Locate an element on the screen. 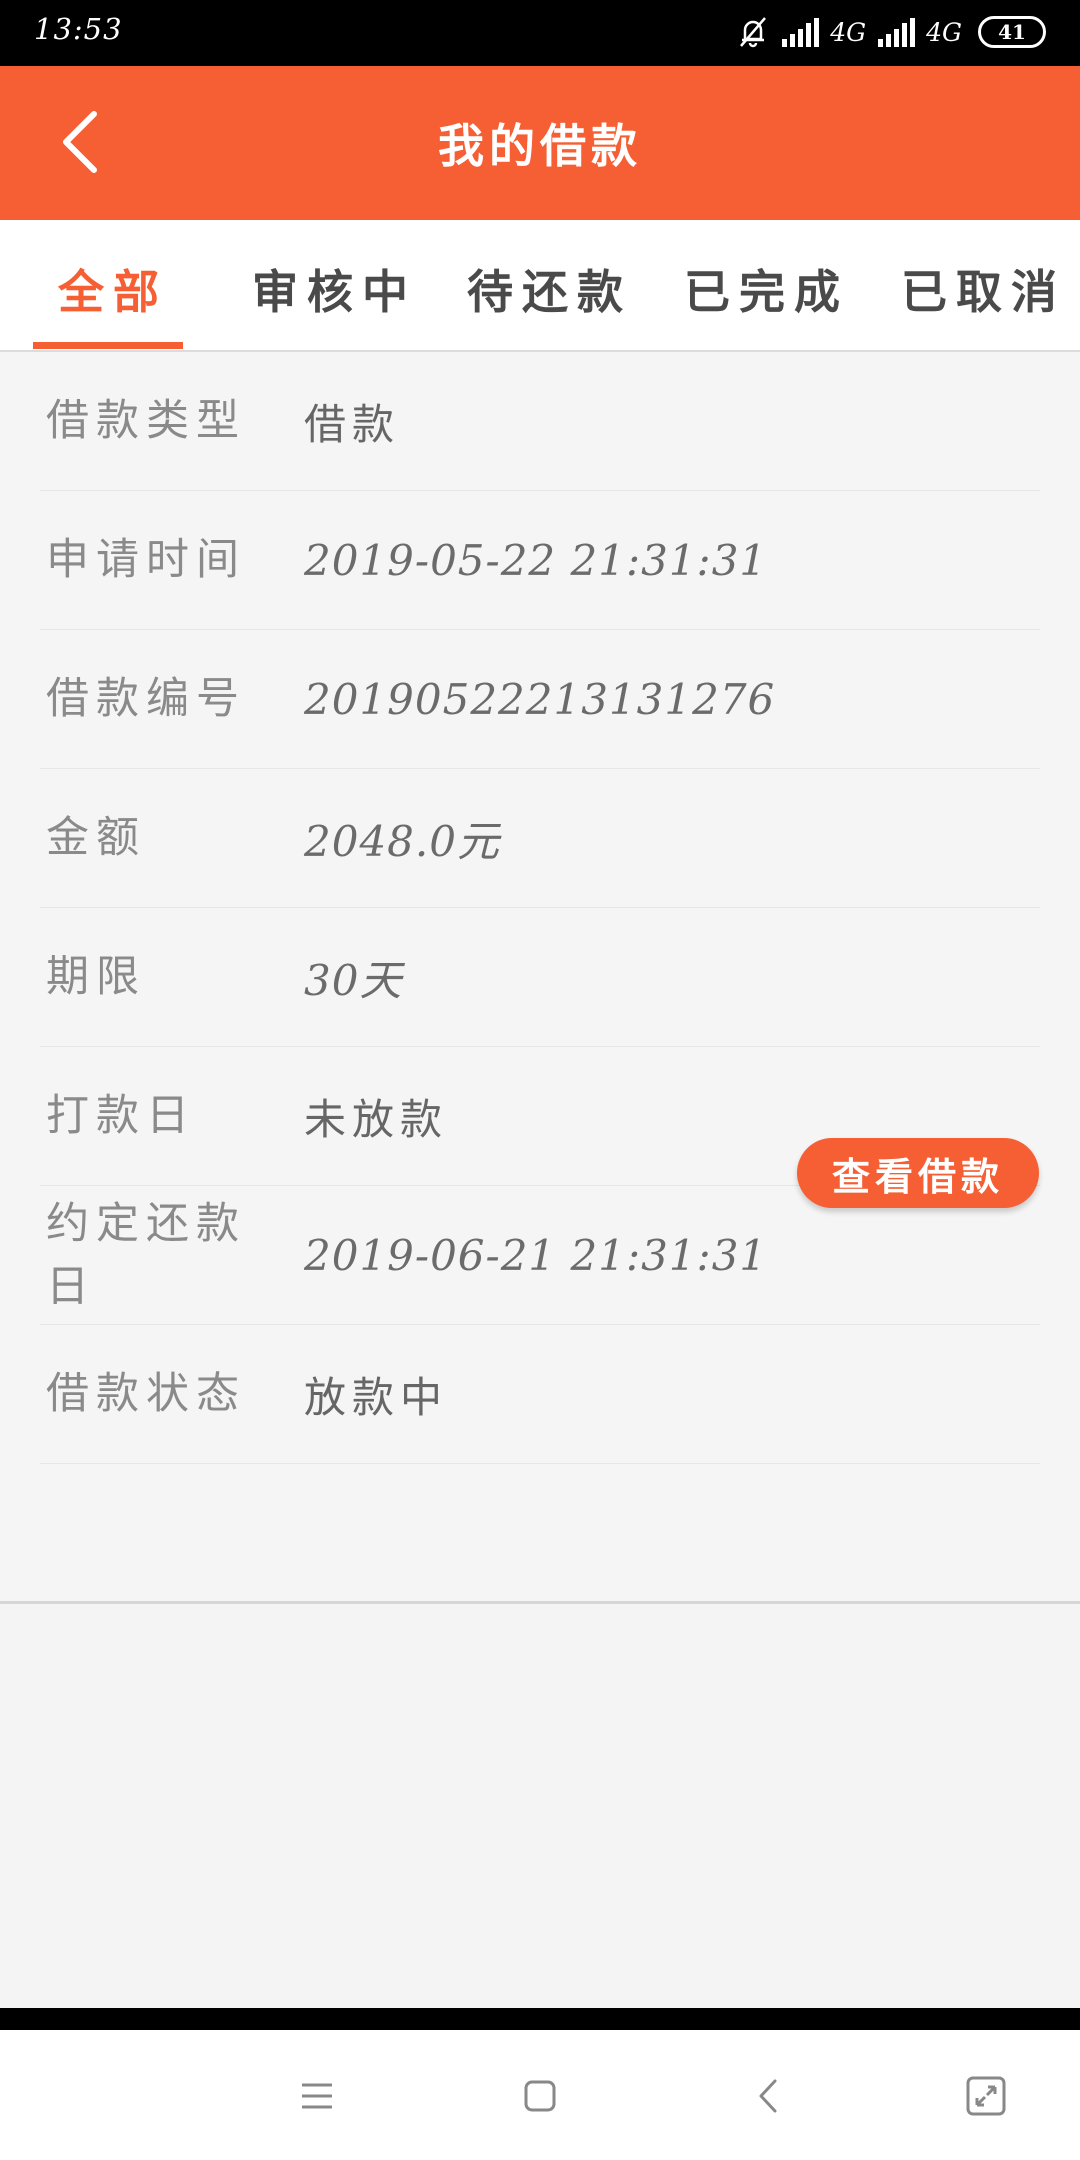  system-nav-bar is located at coordinates (540, 2095).